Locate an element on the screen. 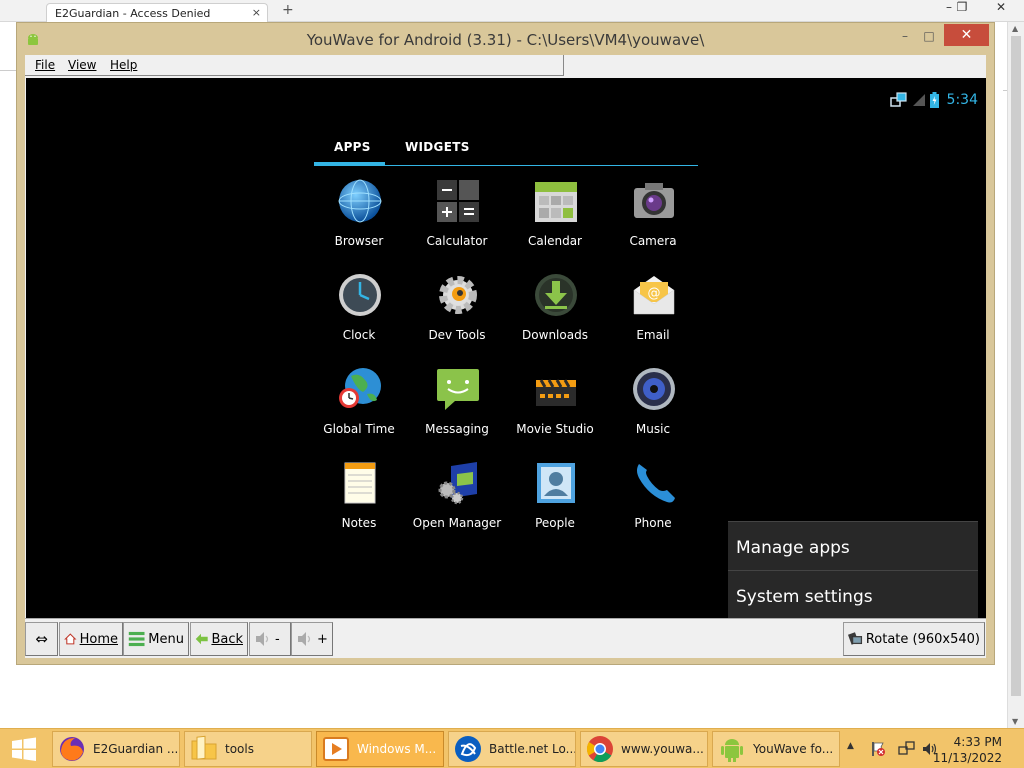  app-camera: Camera is located at coordinates (653, 223).